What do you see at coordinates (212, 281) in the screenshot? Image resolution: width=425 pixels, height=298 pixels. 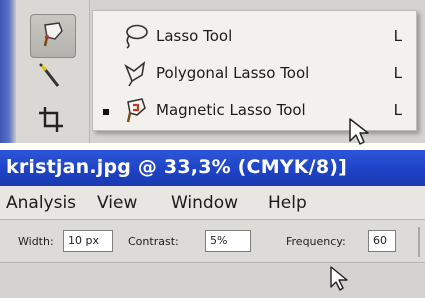 I see `workspace-background` at bounding box center [212, 281].